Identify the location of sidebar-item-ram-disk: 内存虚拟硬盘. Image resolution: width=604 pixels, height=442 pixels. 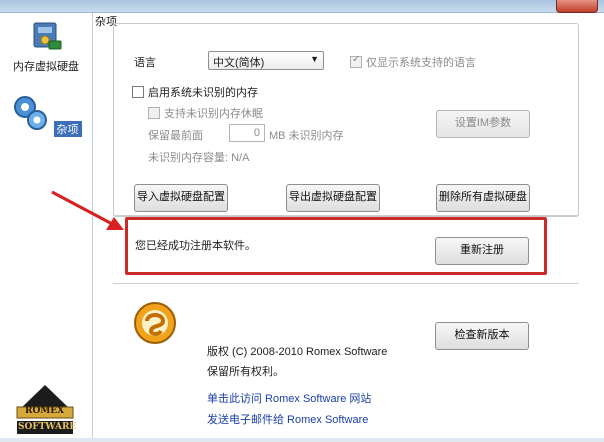
(46, 46).